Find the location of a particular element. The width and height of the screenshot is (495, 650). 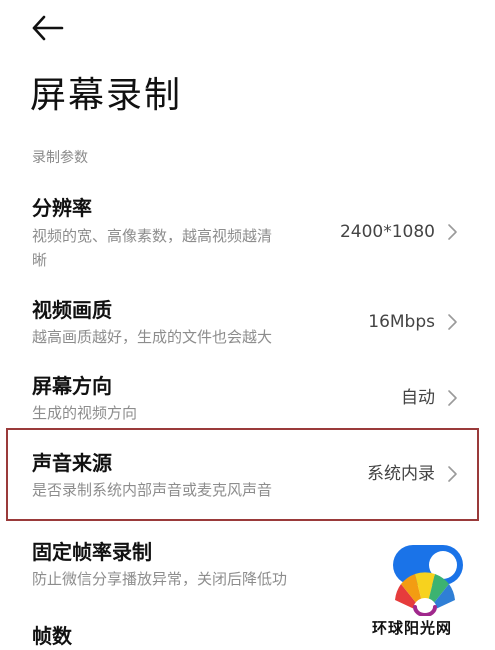

page-title: 屏幕录制 is located at coordinates (106, 95).